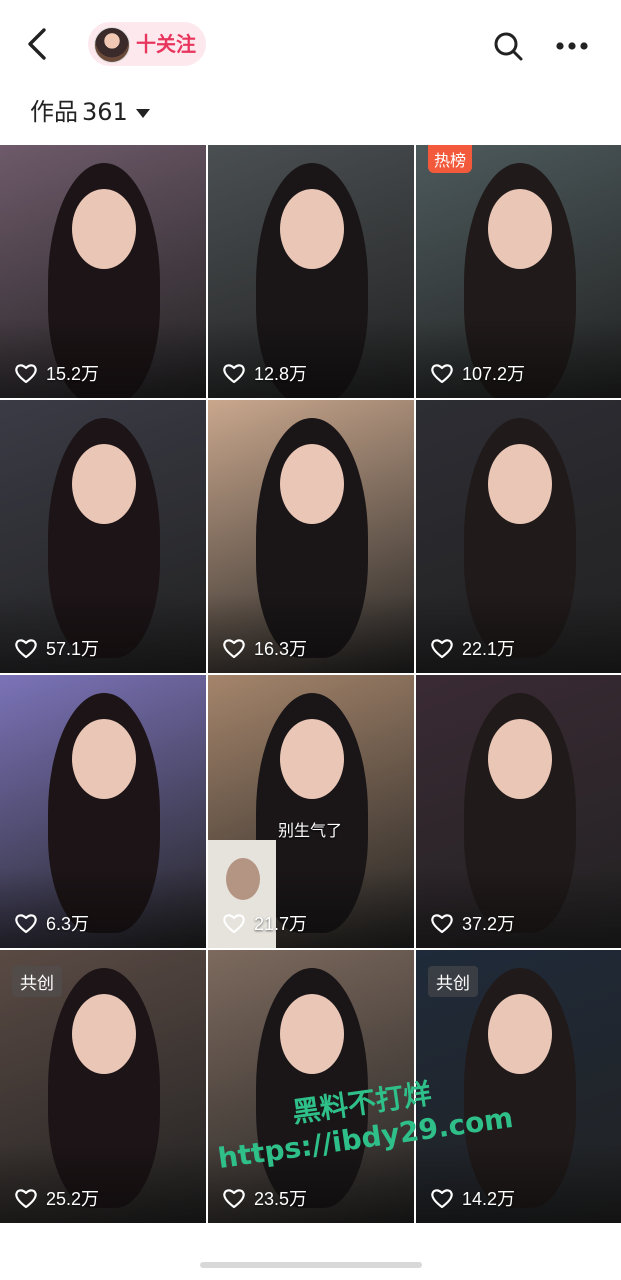 The height and width of the screenshot is (1280, 621). Describe the element at coordinates (310, 830) in the screenshot. I see `overlay-caption: 别生气了` at that location.